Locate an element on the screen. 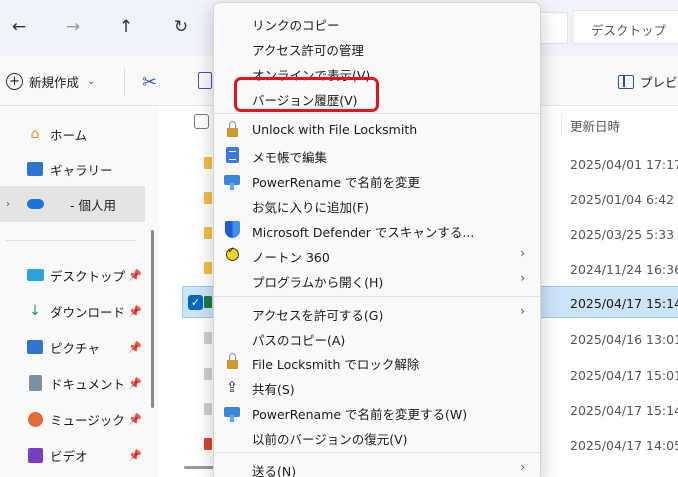 The width and height of the screenshot is (678, 477). preview-pane-icon is located at coordinates (626, 81).